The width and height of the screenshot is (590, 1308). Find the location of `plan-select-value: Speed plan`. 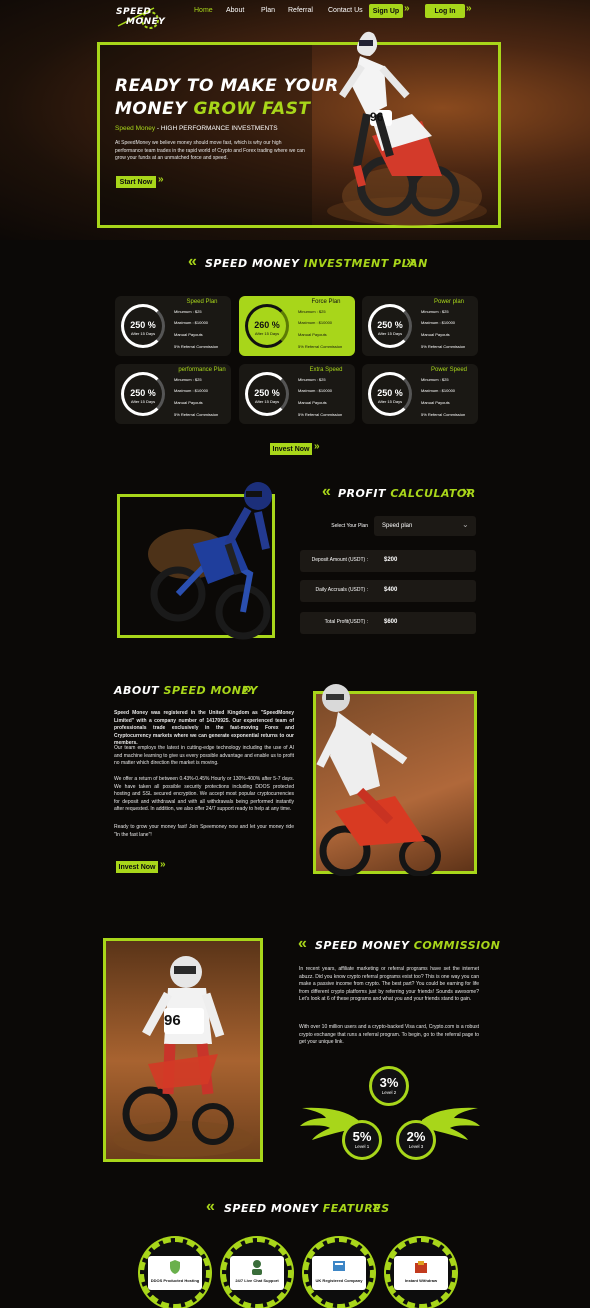

plan-select-value: Speed plan is located at coordinates (397, 526).